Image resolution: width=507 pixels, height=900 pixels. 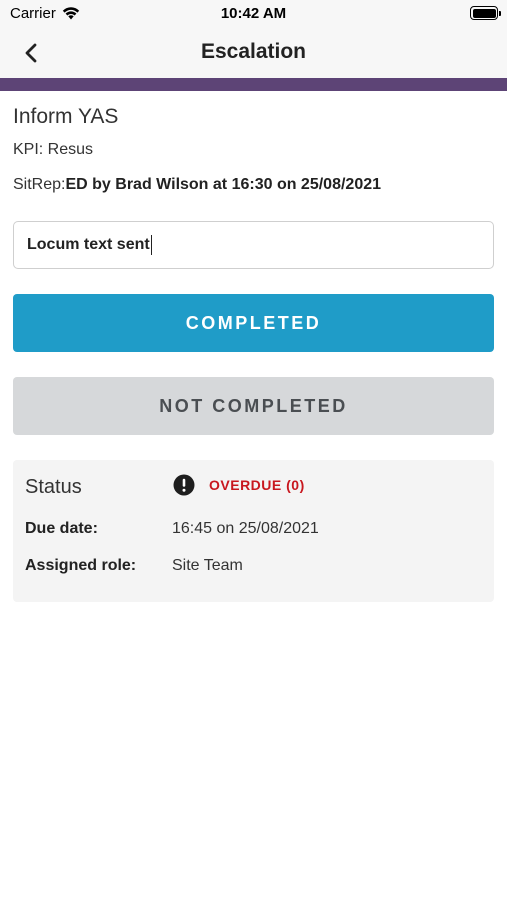 What do you see at coordinates (39, 184) in the screenshot?
I see `sitrep-label: SitRep:` at bounding box center [39, 184].